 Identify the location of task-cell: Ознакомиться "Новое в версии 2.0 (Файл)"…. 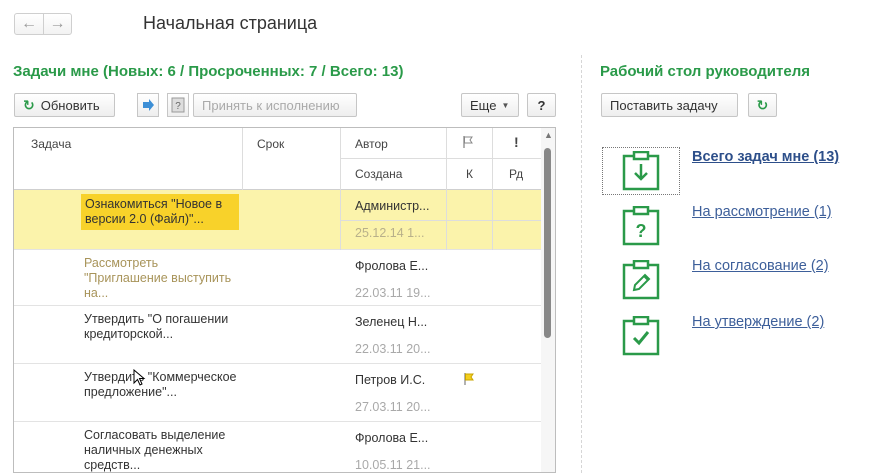
(160, 212).